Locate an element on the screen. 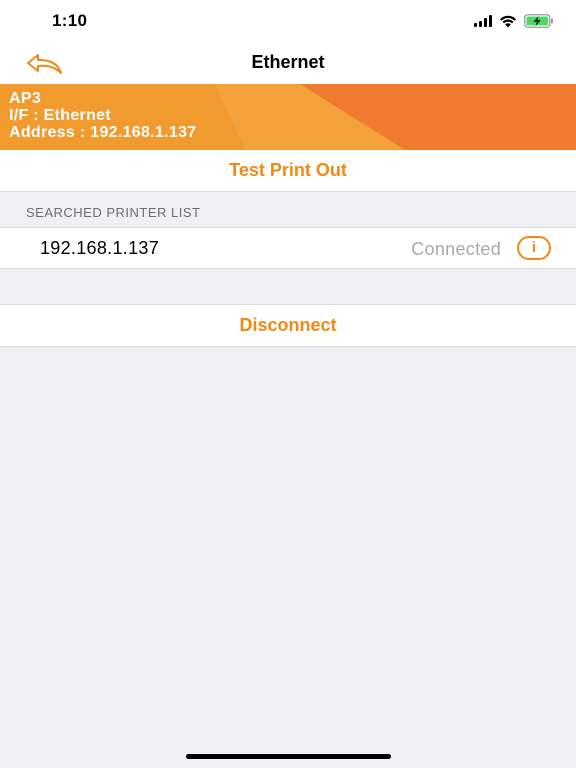 The height and width of the screenshot is (768, 576). test-print-row: Test Print Out is located at coordinates (288, 171).